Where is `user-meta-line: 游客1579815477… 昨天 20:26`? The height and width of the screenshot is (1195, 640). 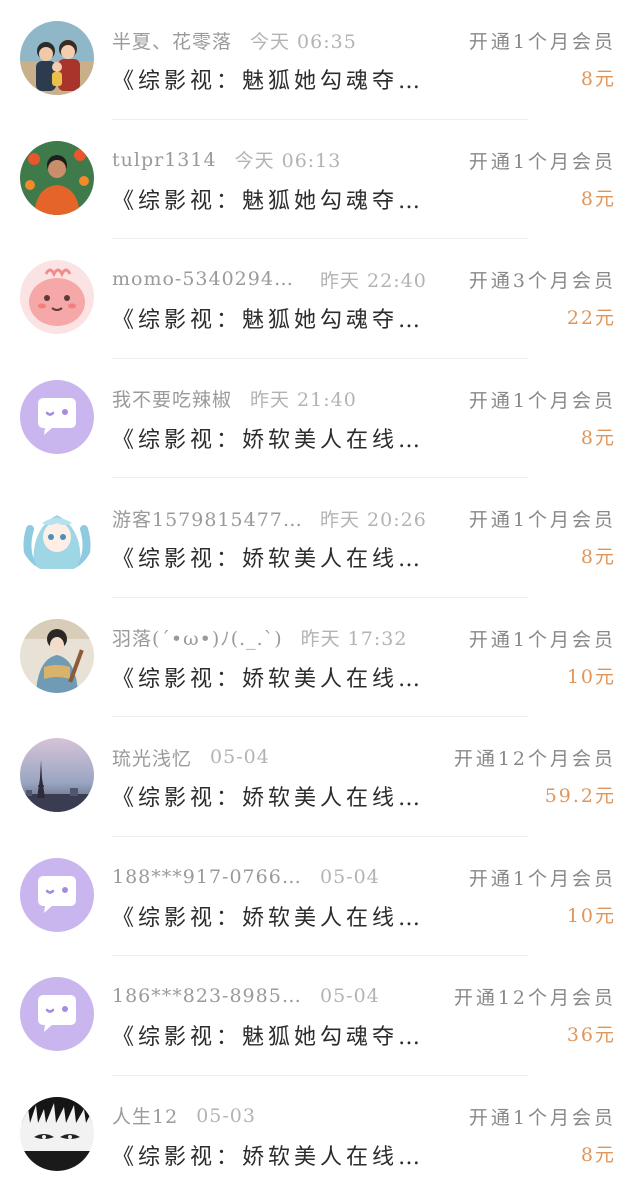 user-meta-line: 游客1579815477… 昨天 20:26 is located at coordinates (269, 518).